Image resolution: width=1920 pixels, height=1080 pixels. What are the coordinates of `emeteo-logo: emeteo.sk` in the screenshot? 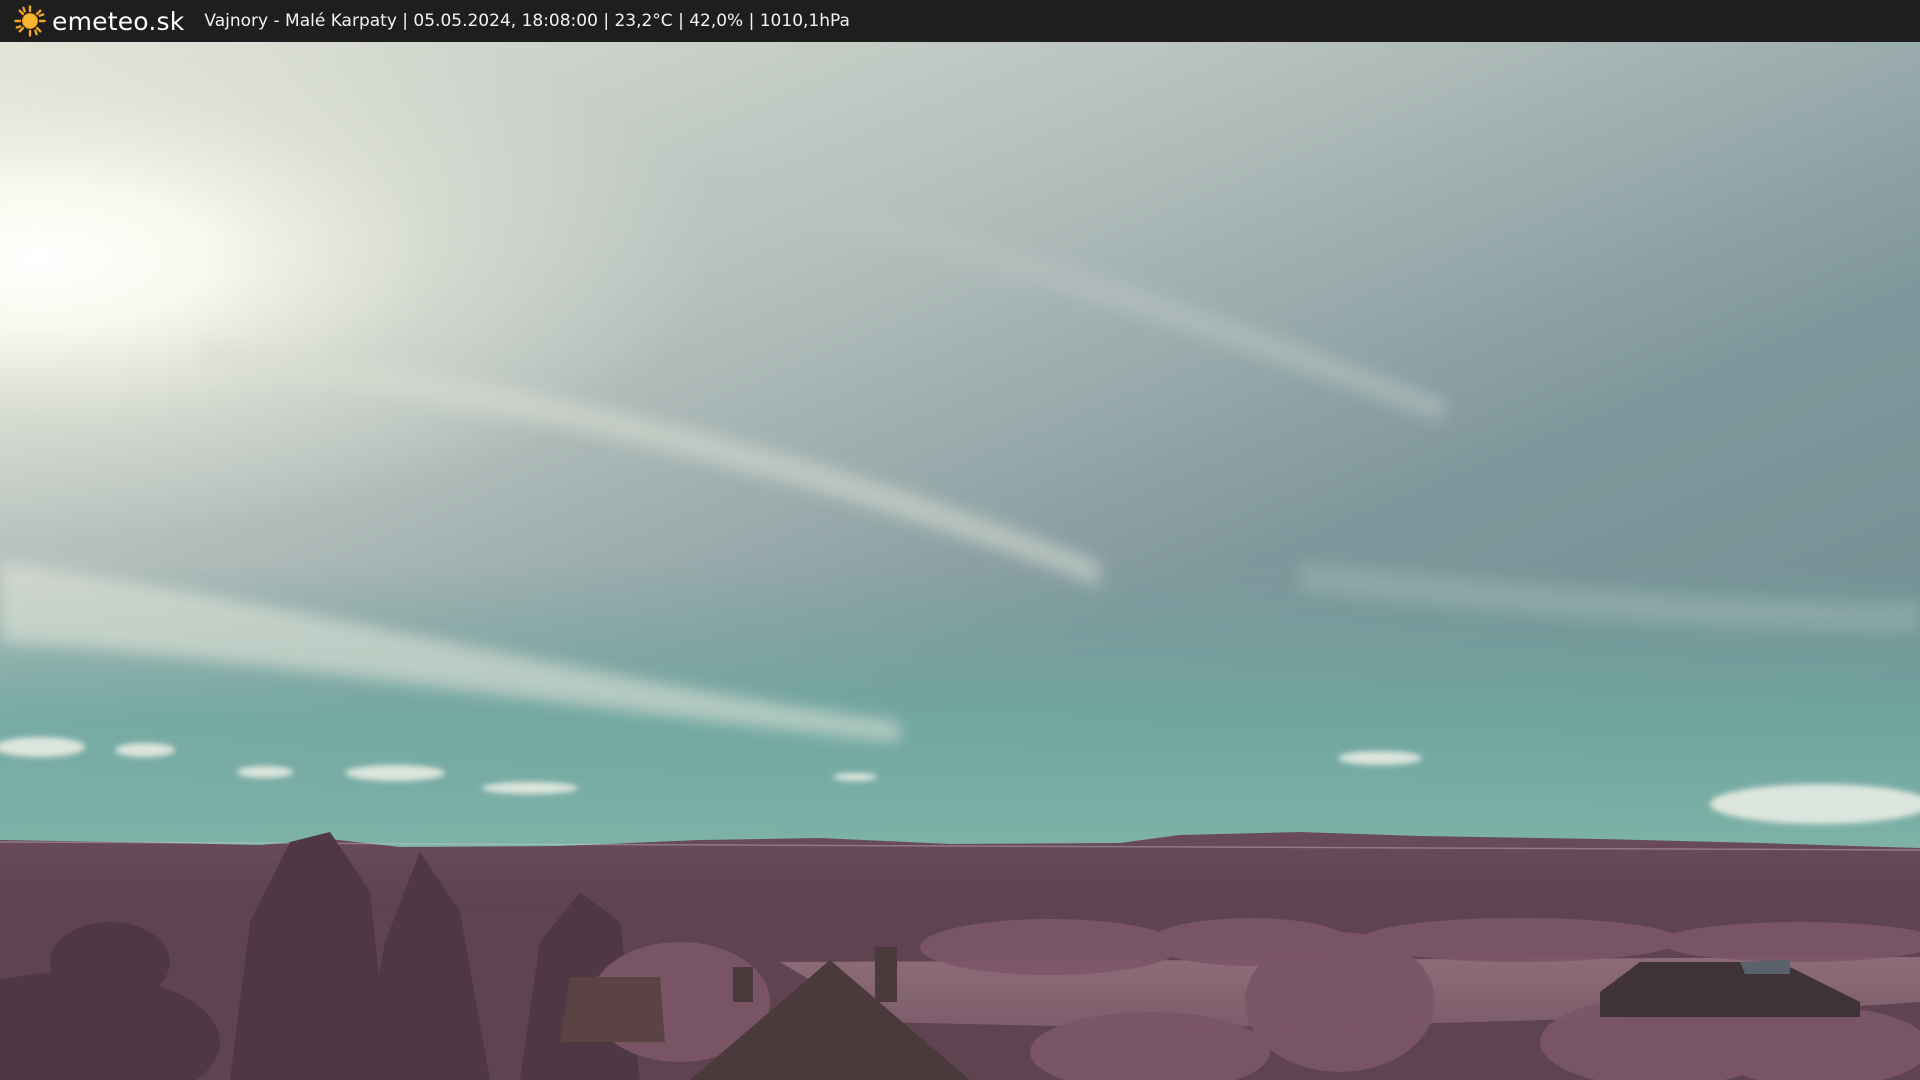 It's located at (99, 21).